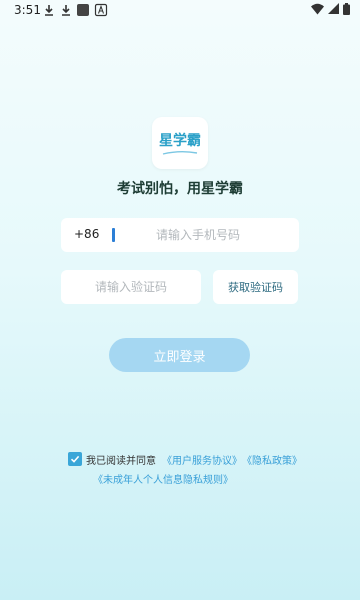  What do you see at coordinates (272, 459) in the screenshot?
I see `privacy-policy-link: 《隐私政策》` at bounding box center [272, 459].